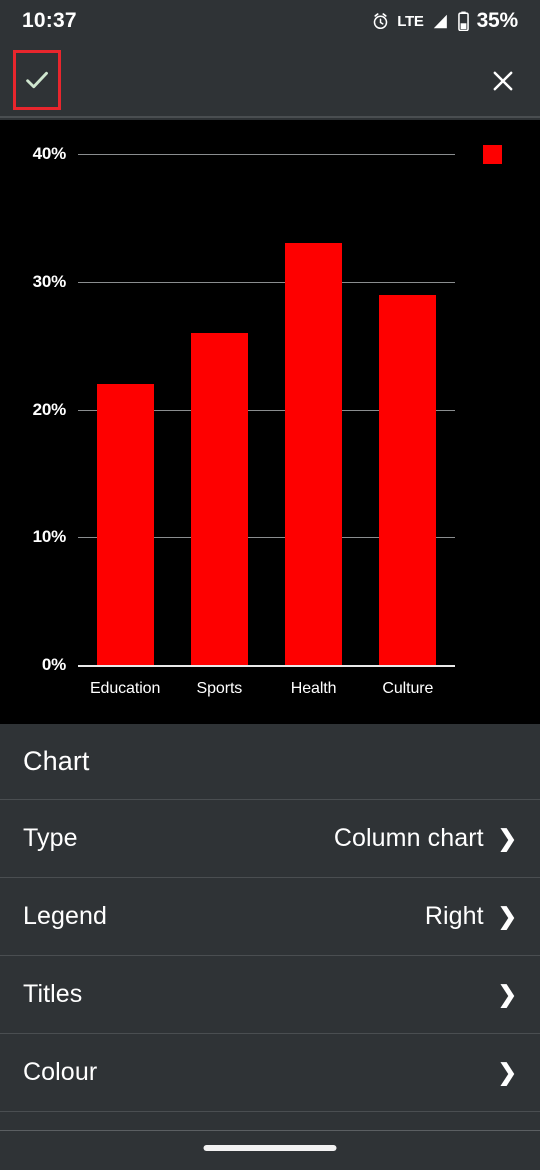  I want to click on chart-x-tick-label: Culture, so click(408, 688).